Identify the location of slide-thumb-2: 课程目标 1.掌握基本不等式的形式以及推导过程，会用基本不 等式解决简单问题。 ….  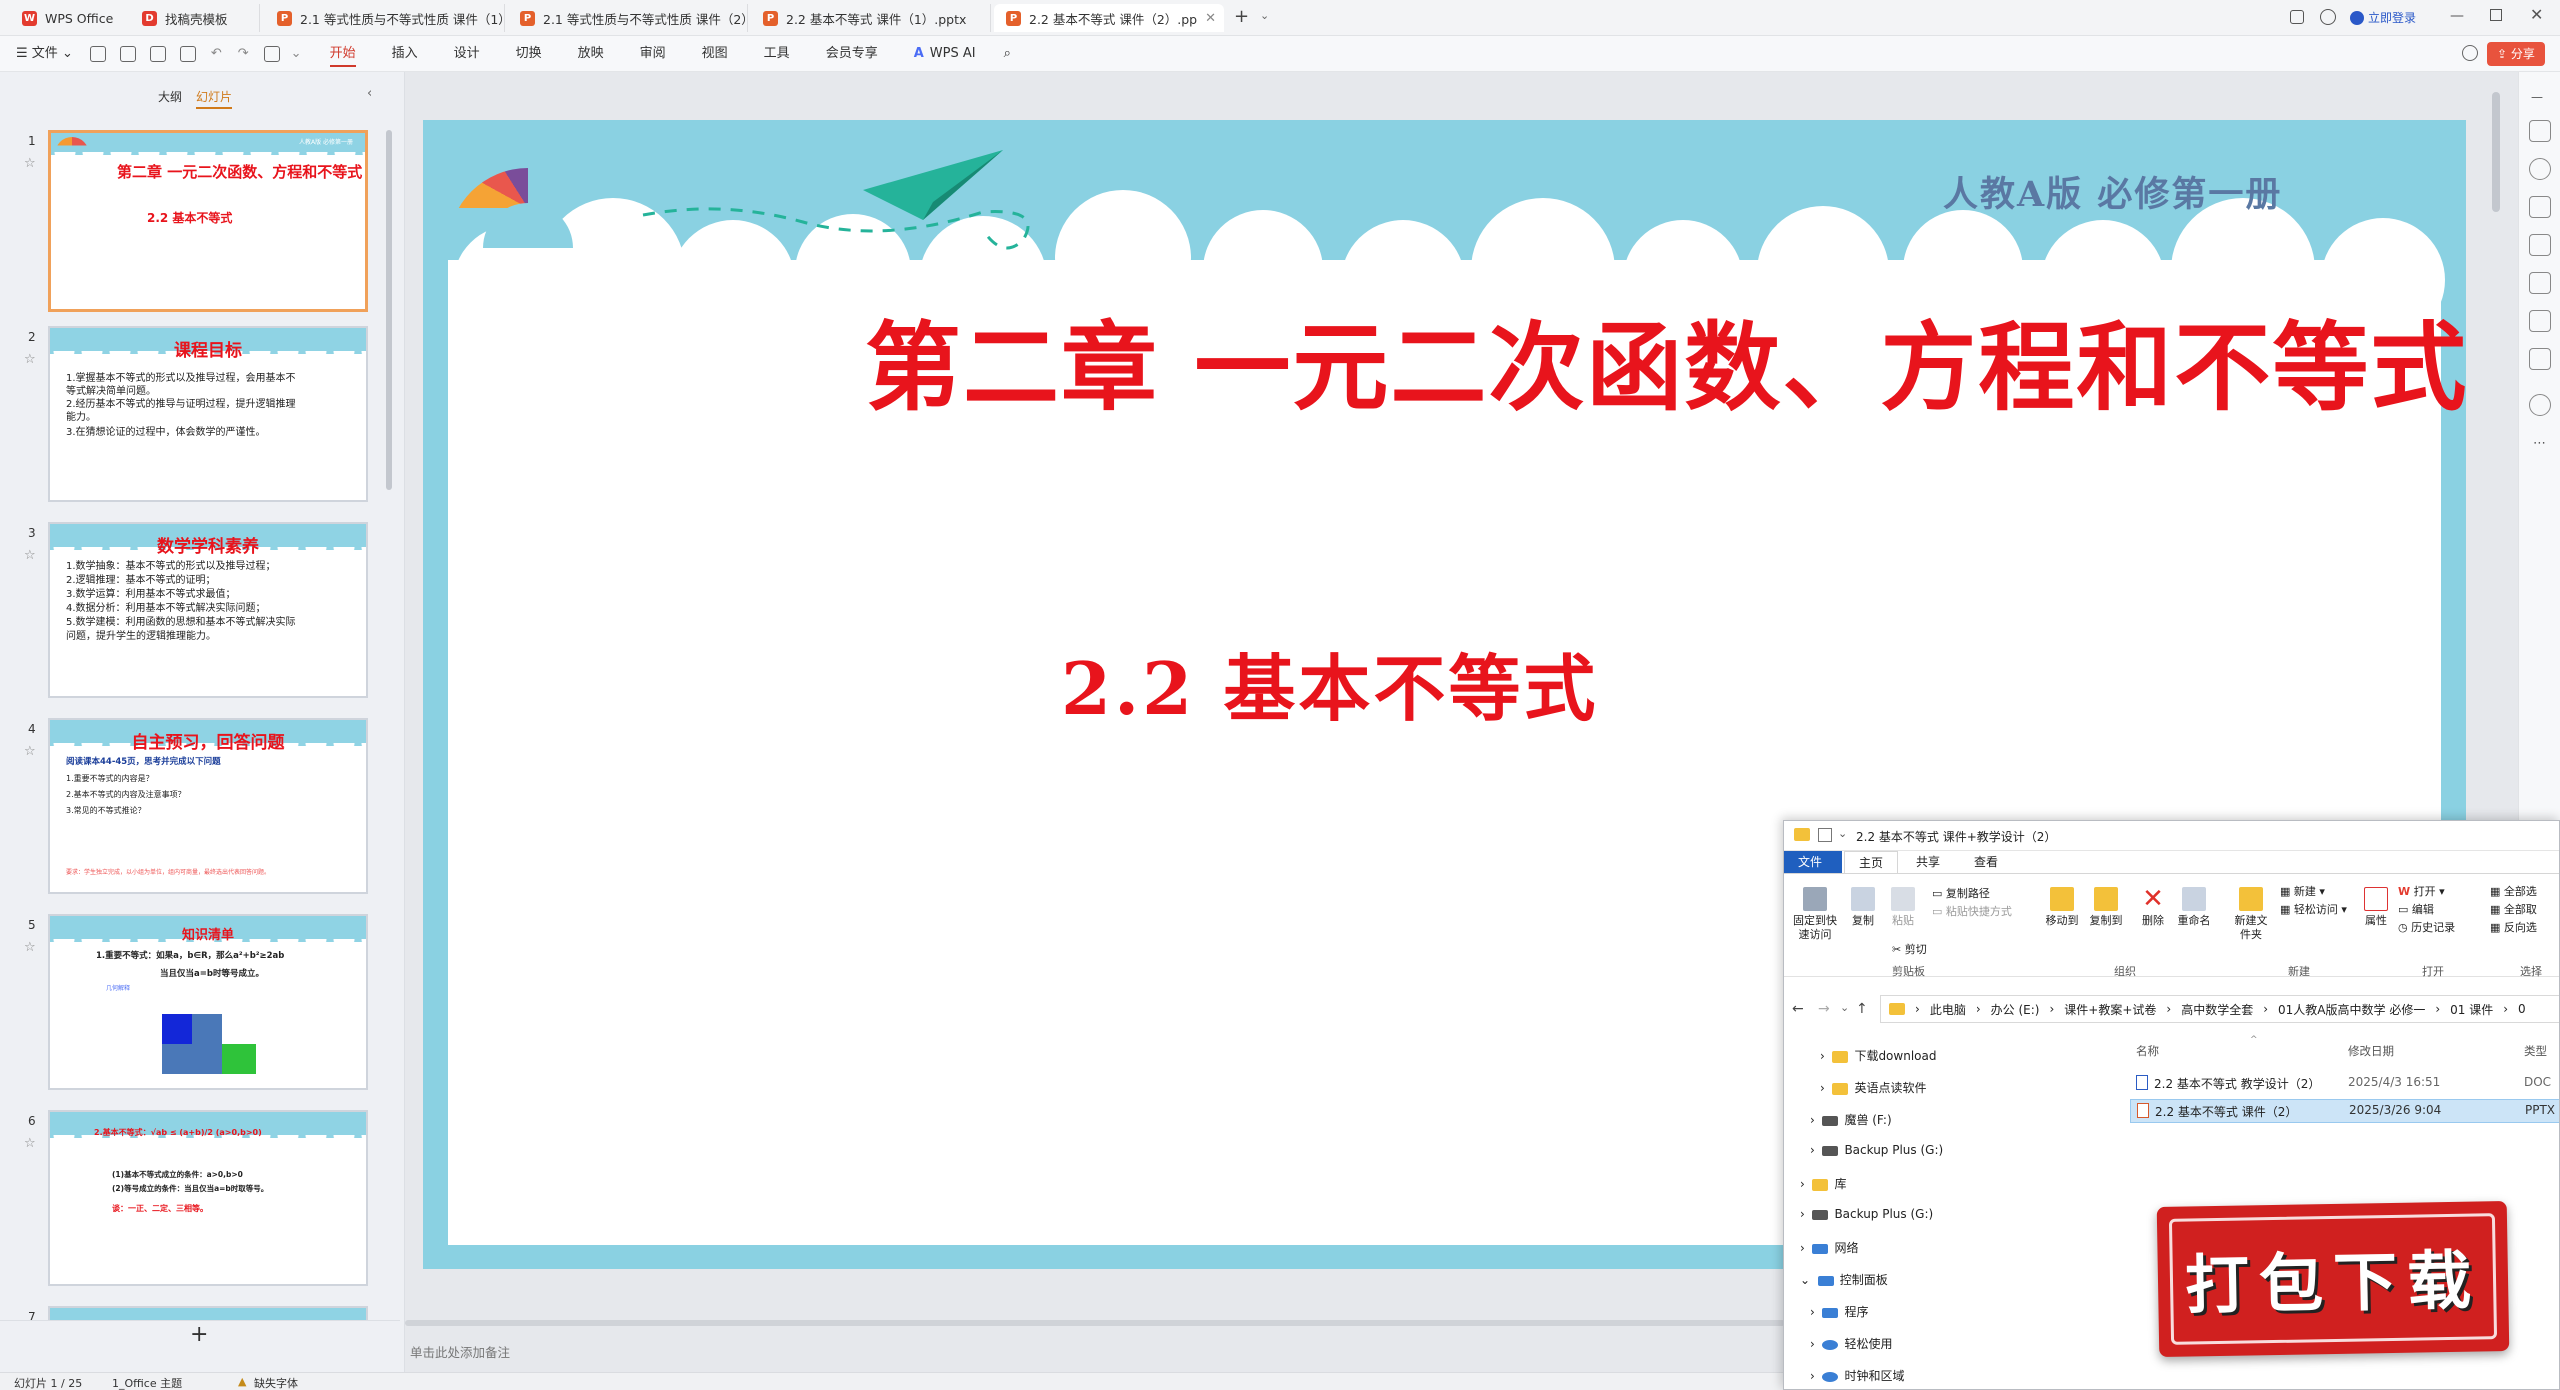
(208, 414).